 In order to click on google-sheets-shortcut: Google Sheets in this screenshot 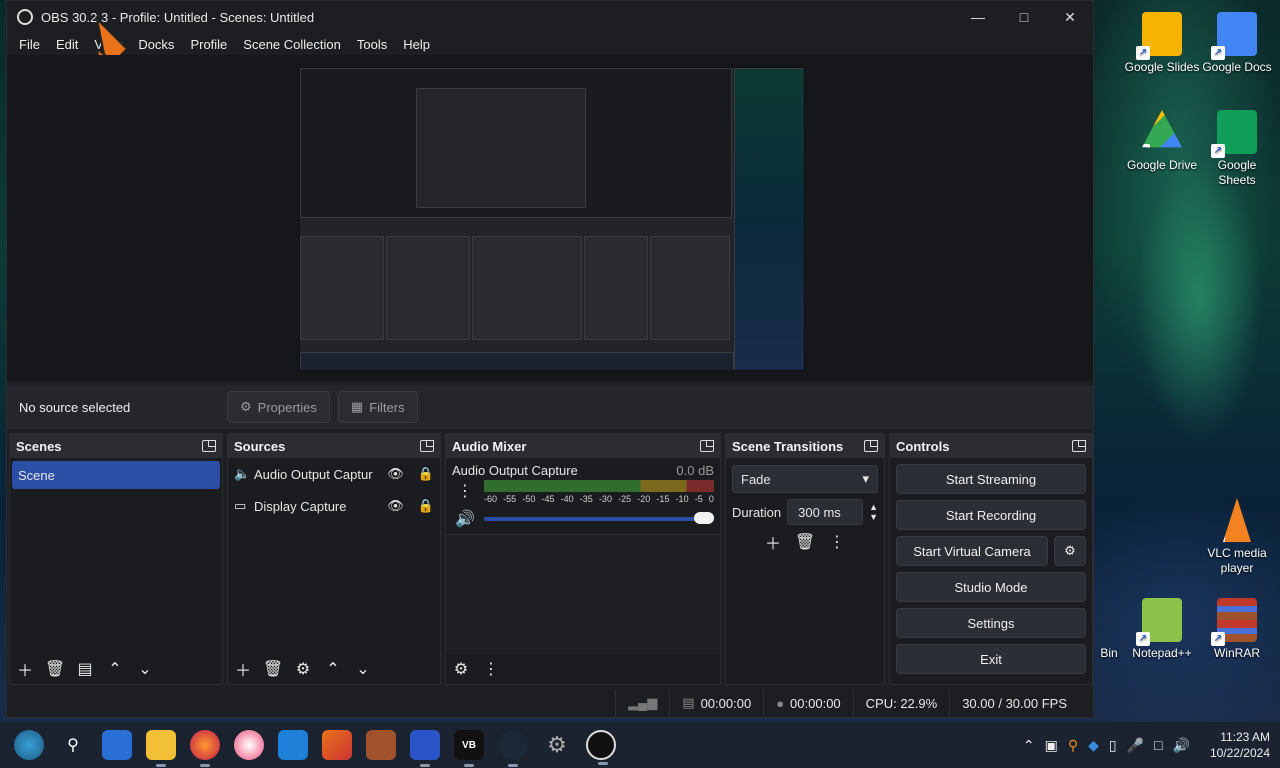, I will do `click(1237, 149)`.